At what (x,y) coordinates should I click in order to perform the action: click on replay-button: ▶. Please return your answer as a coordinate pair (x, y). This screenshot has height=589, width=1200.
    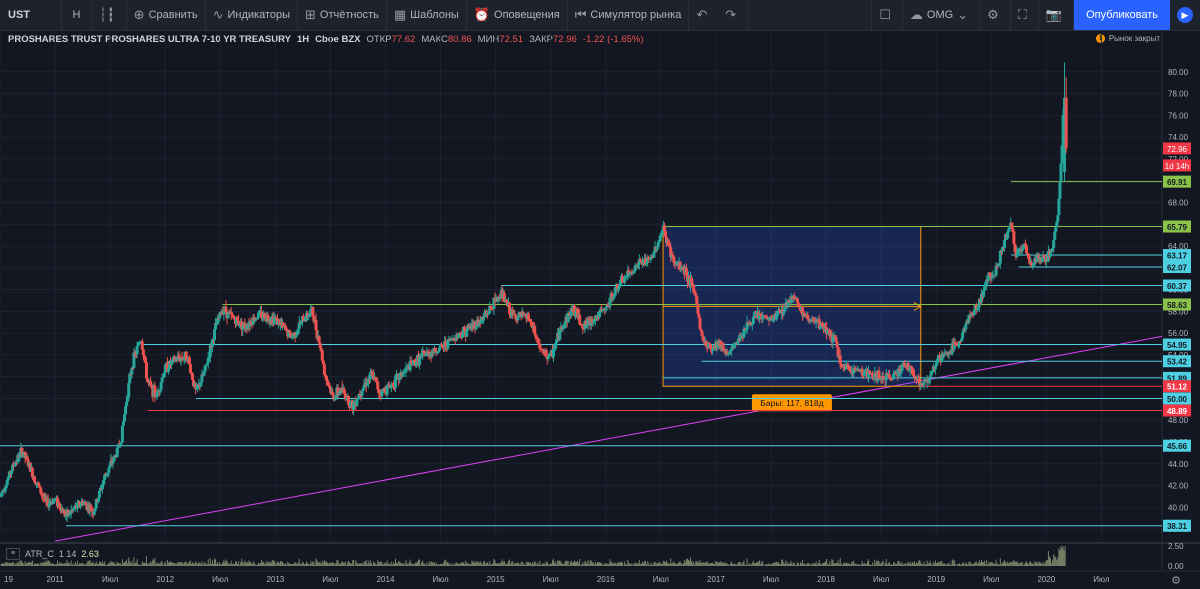
    Looking at the image, I should click on (1185, 15).